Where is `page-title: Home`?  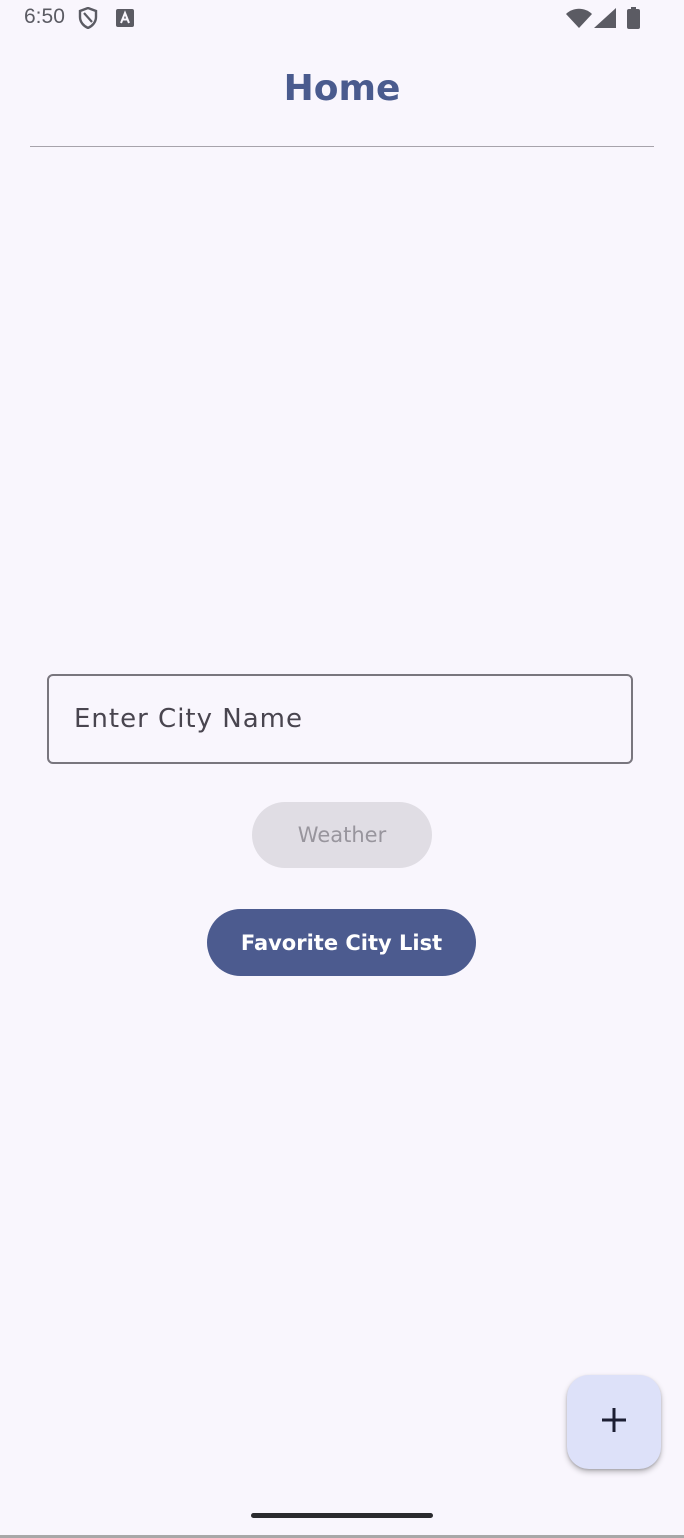 page-title: Home is located at coordinates (342, 88).